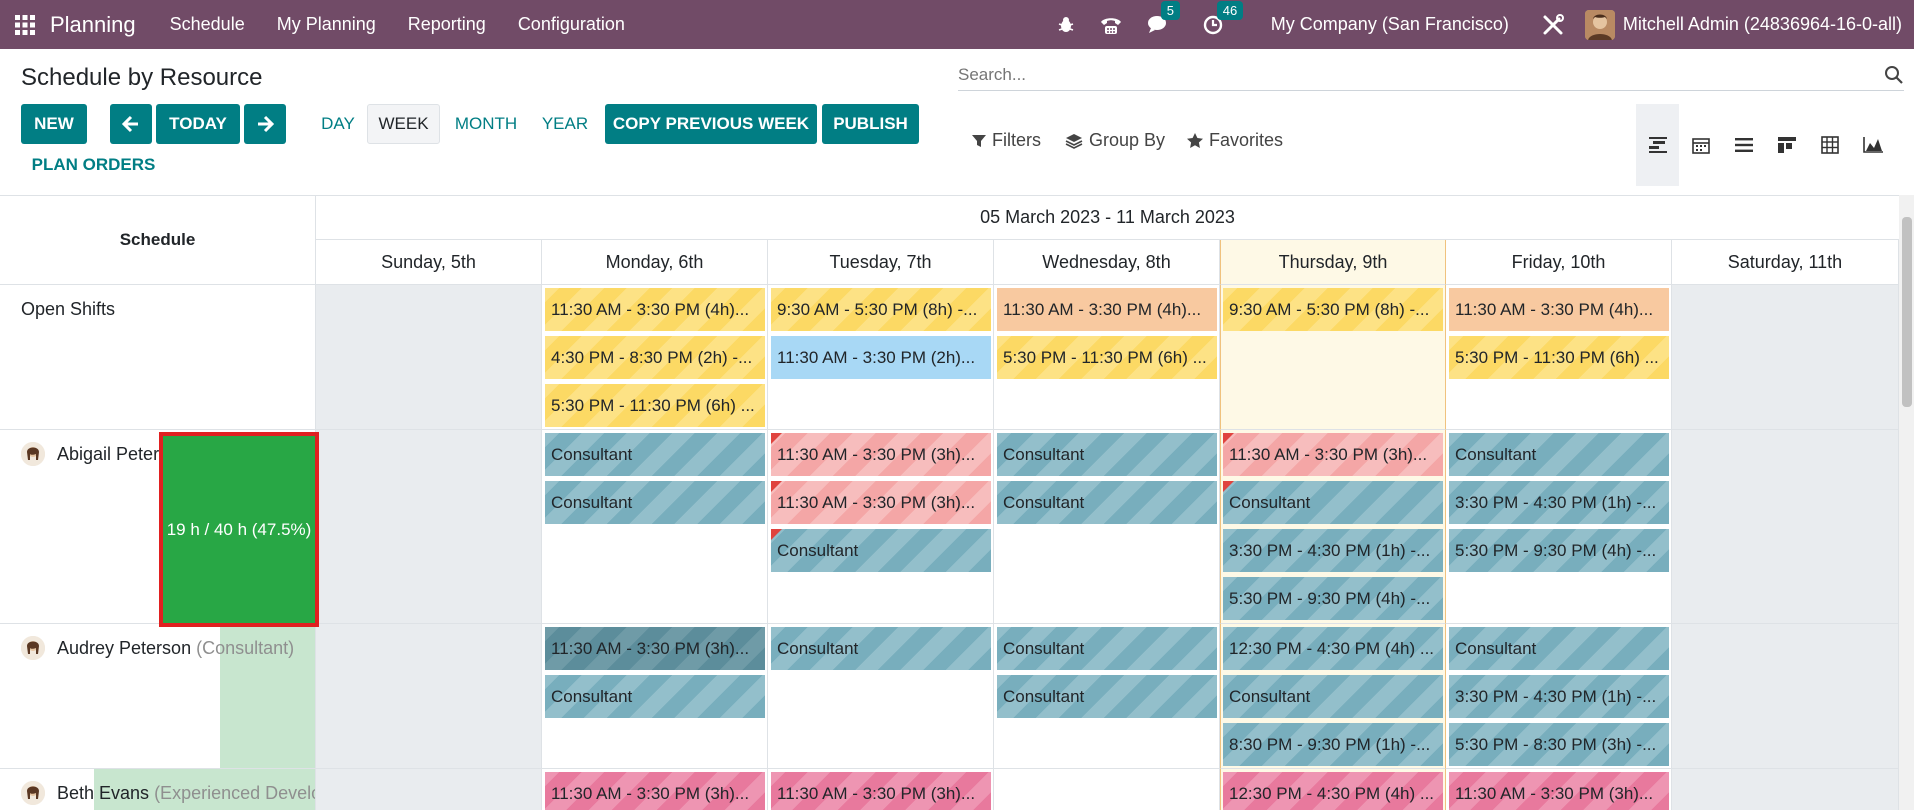  Describe the element at coordinates (1127, 140) in the screenshot. I see `groupby-label: Group By` at that location.